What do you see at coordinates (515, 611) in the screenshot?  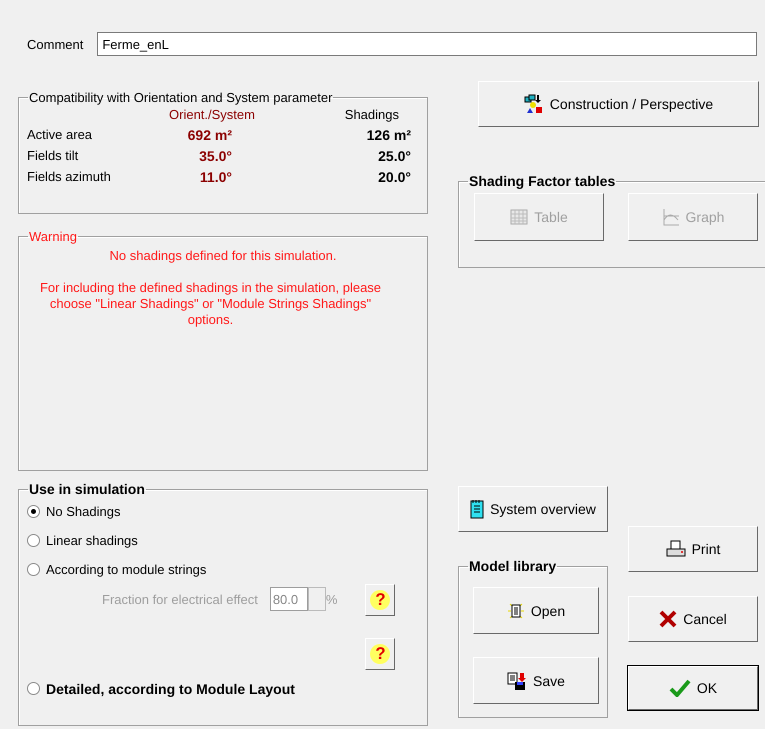 I see `document-icon` at bounding box center [515, 611].